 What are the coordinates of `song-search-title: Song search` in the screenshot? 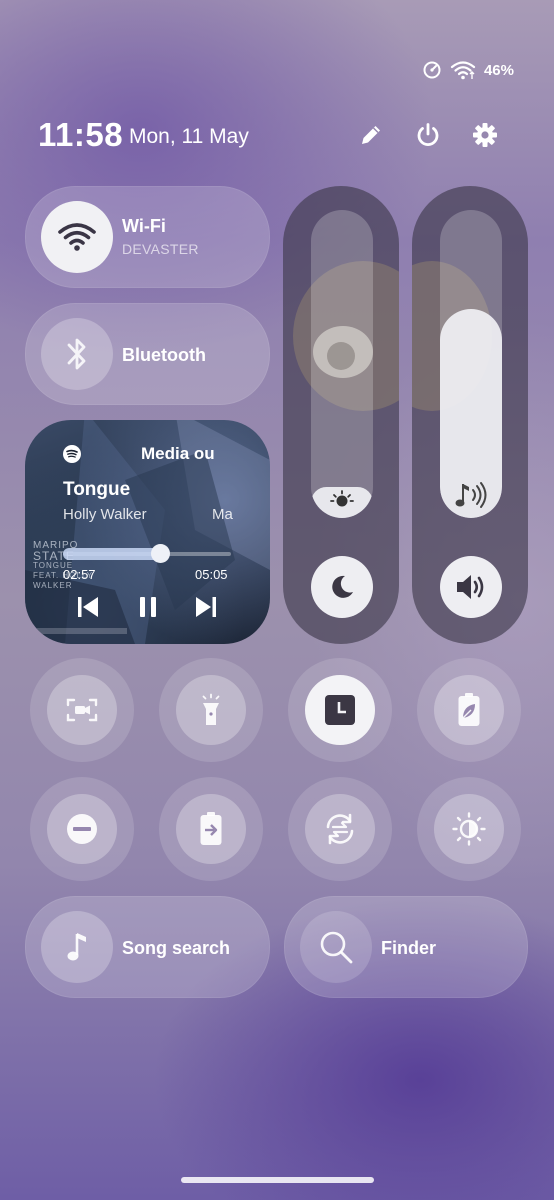 It's located at (176, 948).